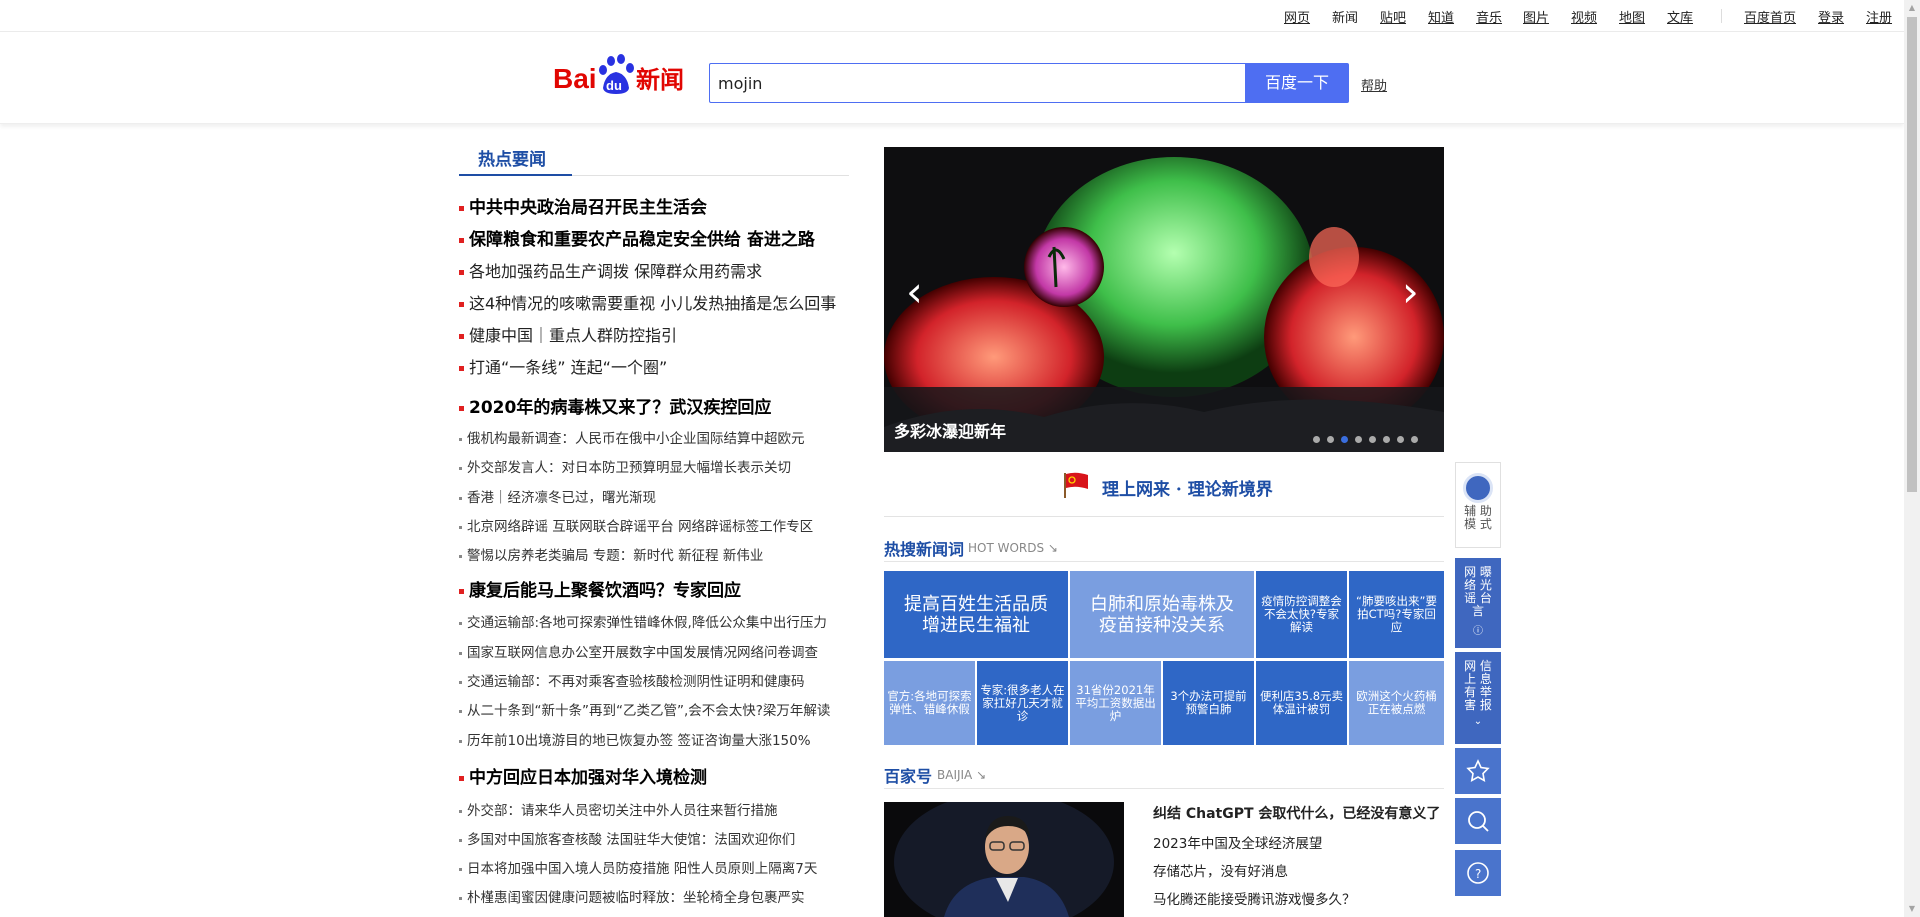  I want to click on baijia-item: 纠结 ChatGPT 会取代什么，已经没有意义了, so click(1296, 813).